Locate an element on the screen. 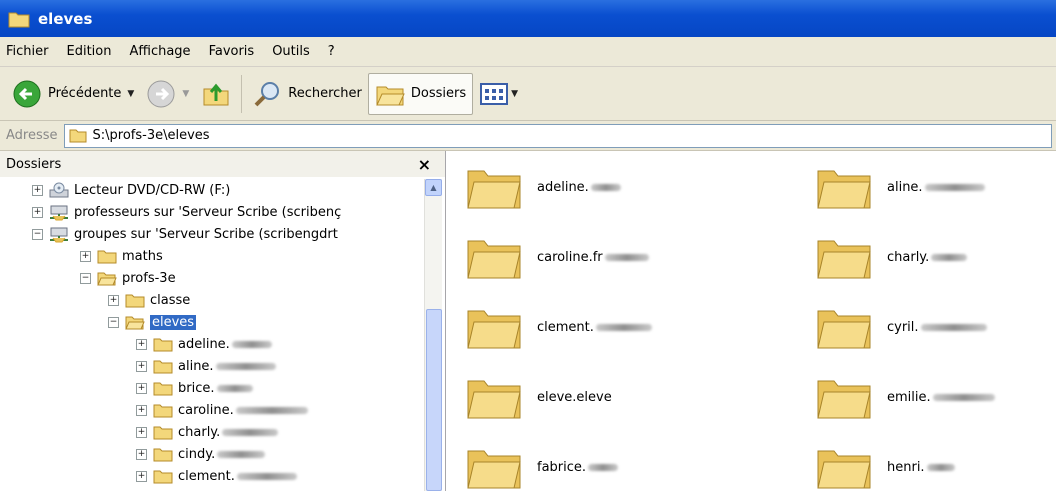 This screenshot has height=491, width=1056. address-input: S:\profs-3e\eleves is located at coordinates (557, 135).